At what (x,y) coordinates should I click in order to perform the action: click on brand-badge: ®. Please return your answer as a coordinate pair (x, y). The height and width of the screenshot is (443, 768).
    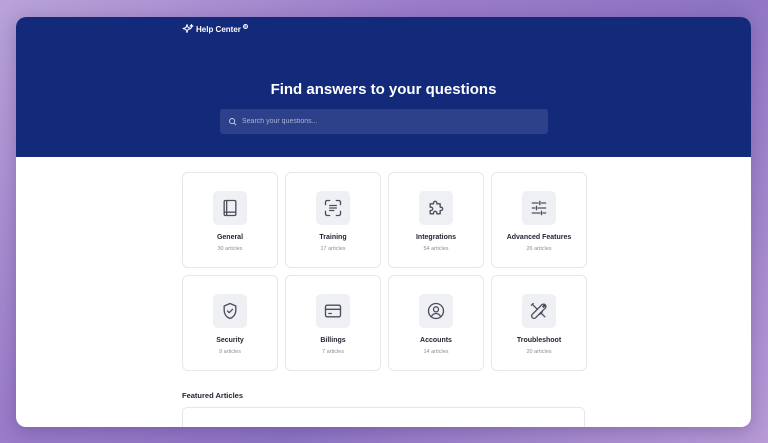
    Looking at the image, I should click on (245, 26).